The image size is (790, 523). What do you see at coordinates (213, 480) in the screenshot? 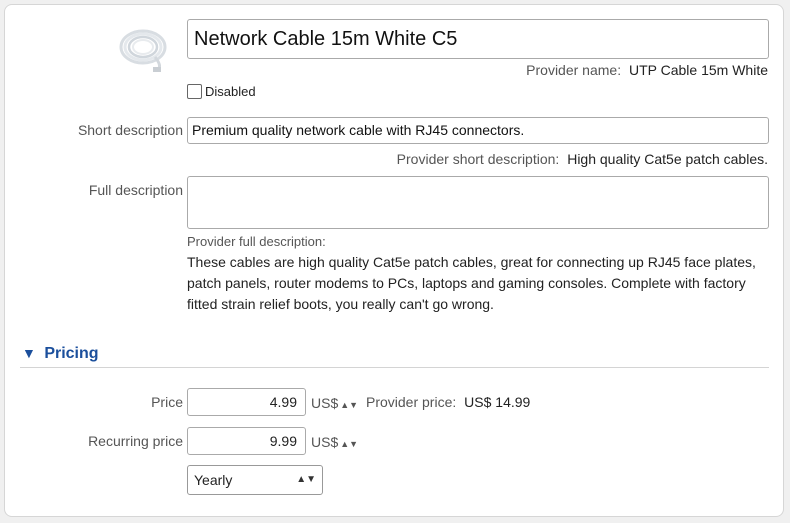
I see `billing-period-value: Yearly` at bounding box center [213, 480].